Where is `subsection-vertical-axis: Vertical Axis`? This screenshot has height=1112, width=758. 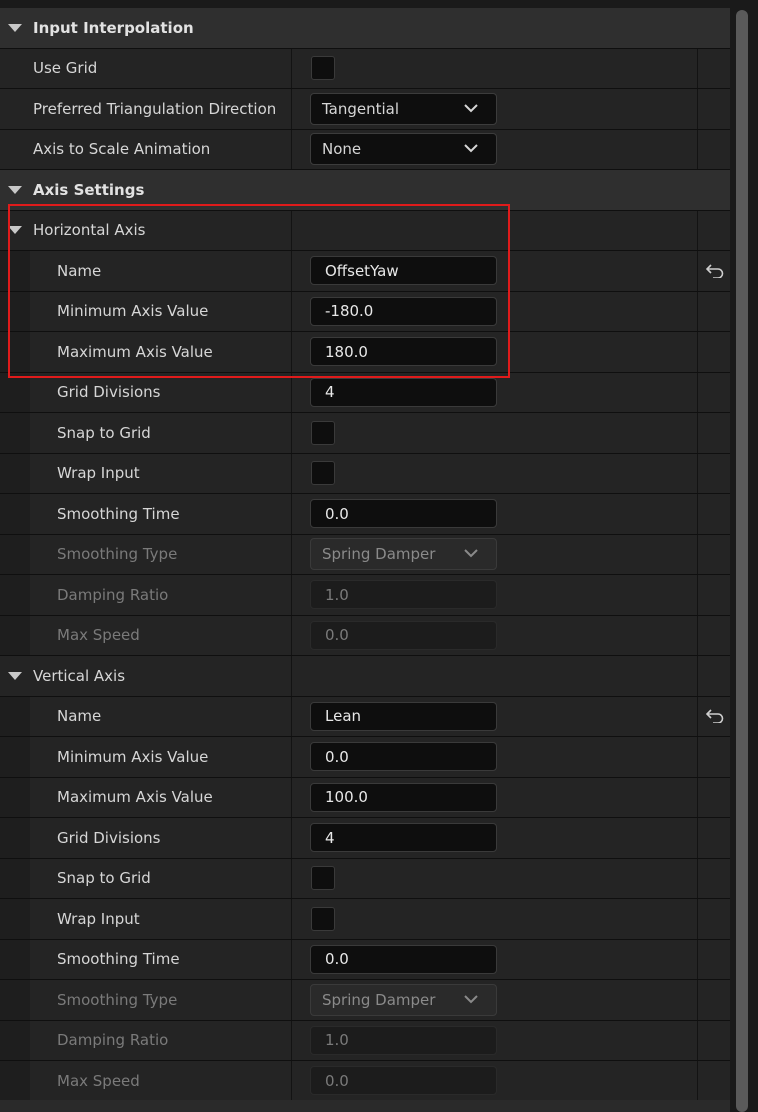
subsection-vertical-axis: Vertical Axis is located at coordinates (365, 676).